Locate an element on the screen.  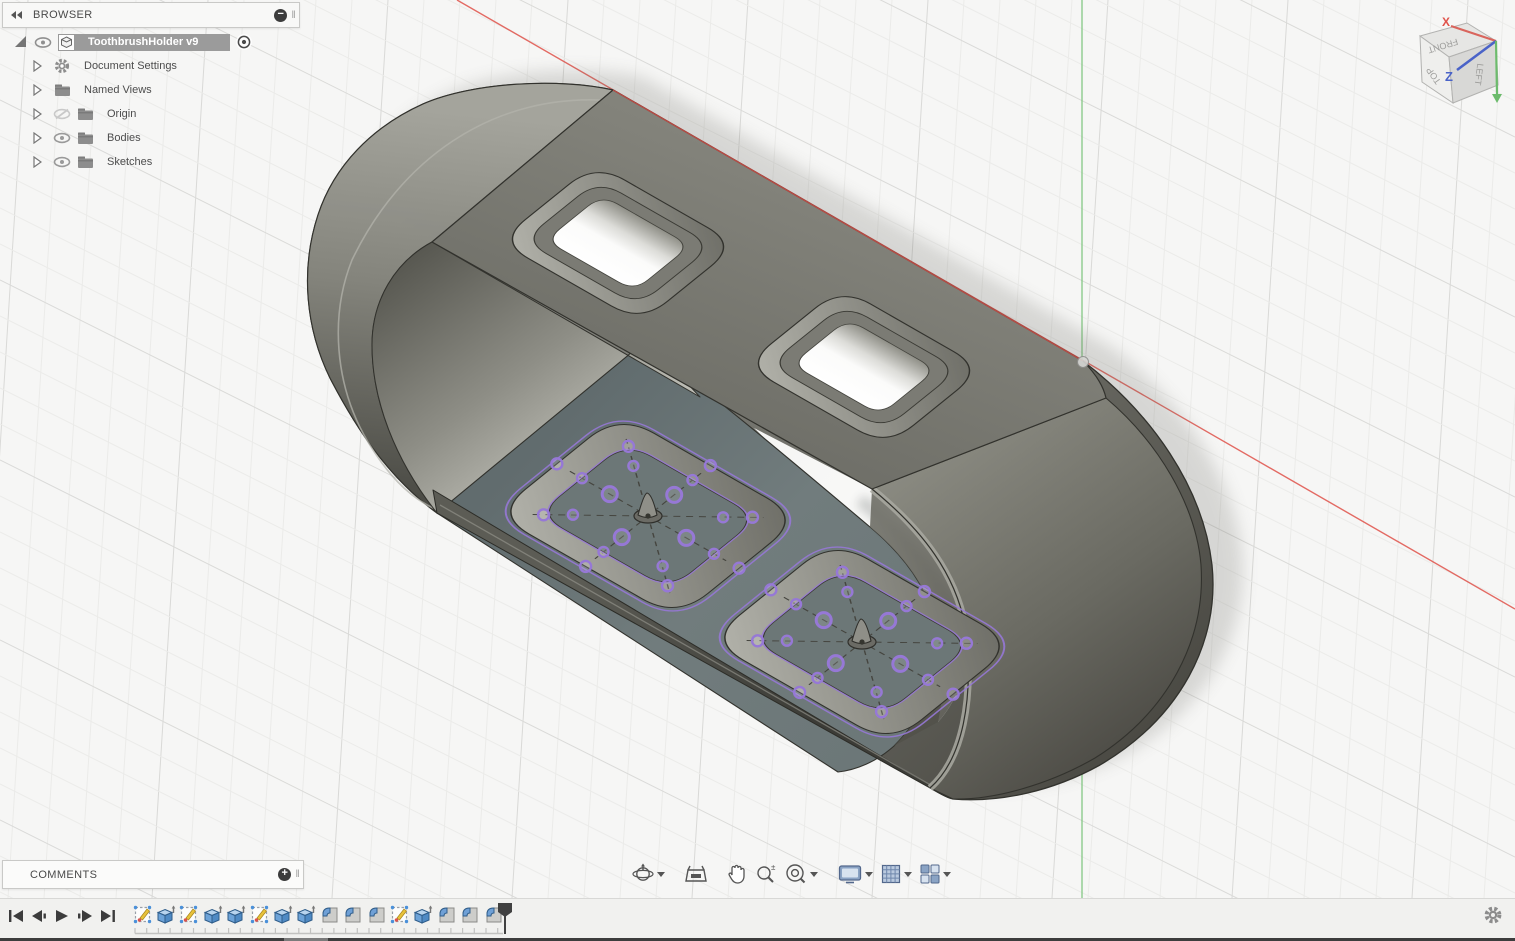
sidebar-item-origin: Origin is located at coordinates (94, 114).